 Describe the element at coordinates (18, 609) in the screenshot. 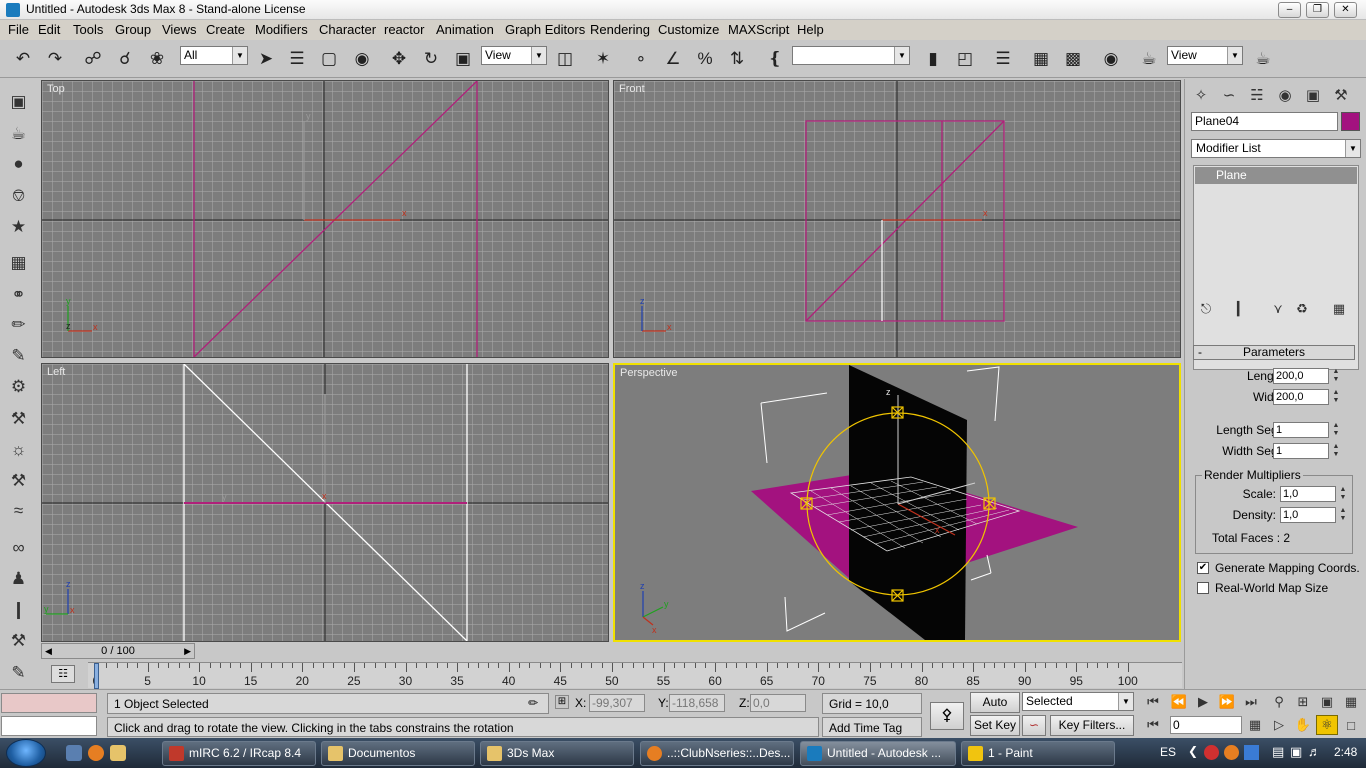

I see `bone-icon: ❙` at that location.